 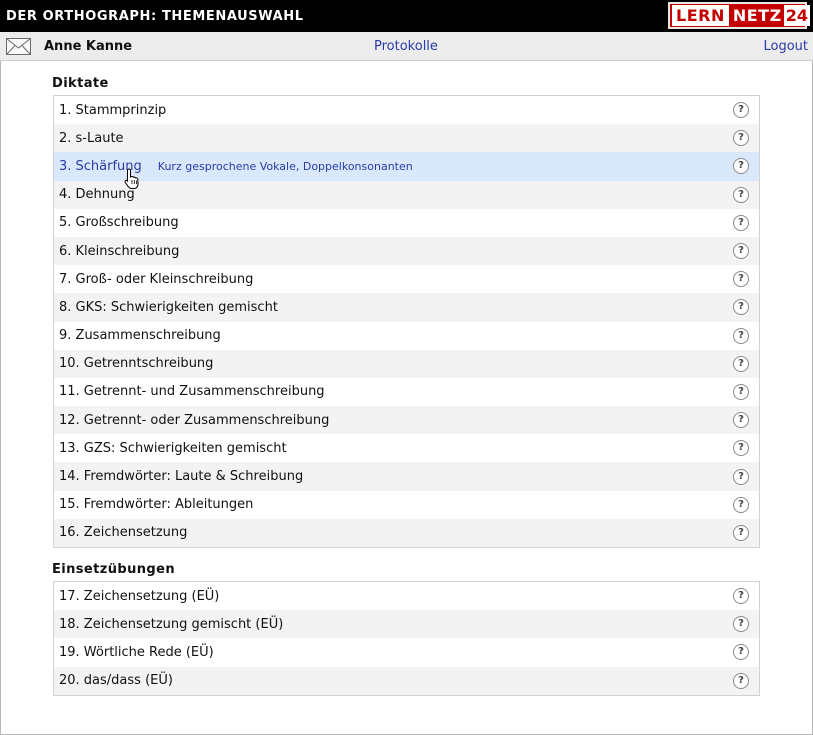 What do you see at coordinates (406, 363) in the screenshot?
I see `topic-row: 10. Getrenntschreibung?` at bounding box center [406, 363].